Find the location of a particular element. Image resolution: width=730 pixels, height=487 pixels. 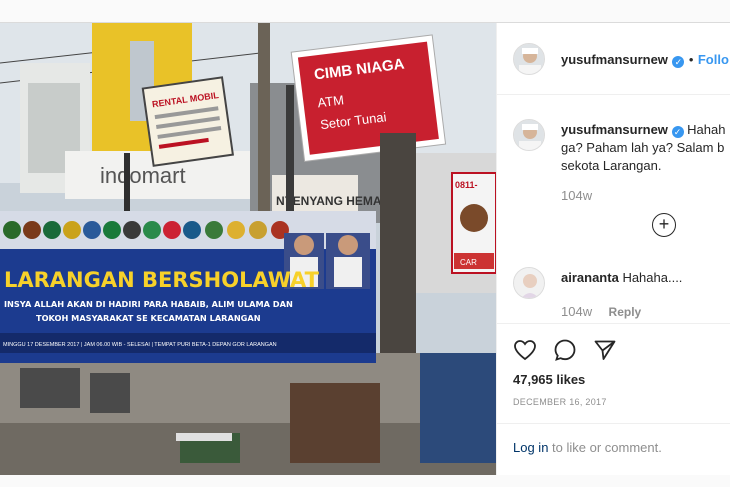

post-date: DECEMBER 16, 2017 is located at coordinates (560, 402).